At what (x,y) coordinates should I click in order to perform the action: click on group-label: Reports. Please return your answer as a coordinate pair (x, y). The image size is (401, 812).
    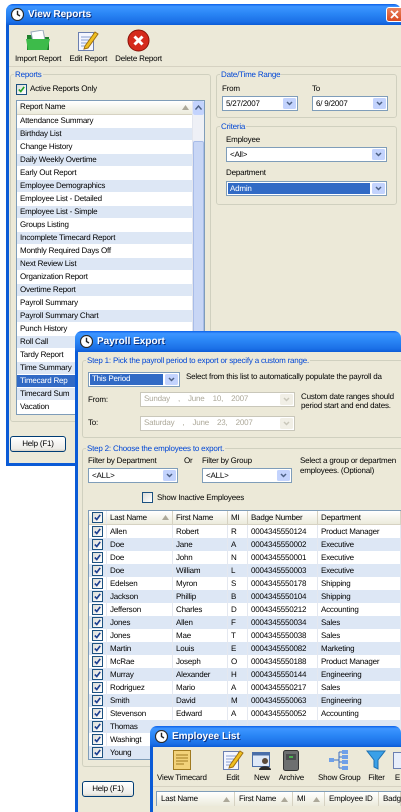
    Looking at the image, I should click on (28, 75).